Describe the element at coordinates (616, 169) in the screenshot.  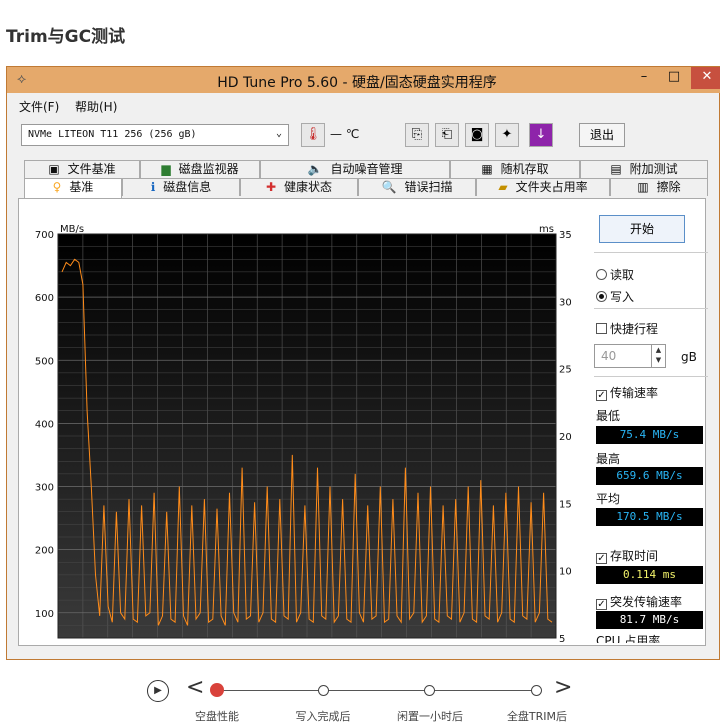
I see `extra-test-icon: ▤` at that location.